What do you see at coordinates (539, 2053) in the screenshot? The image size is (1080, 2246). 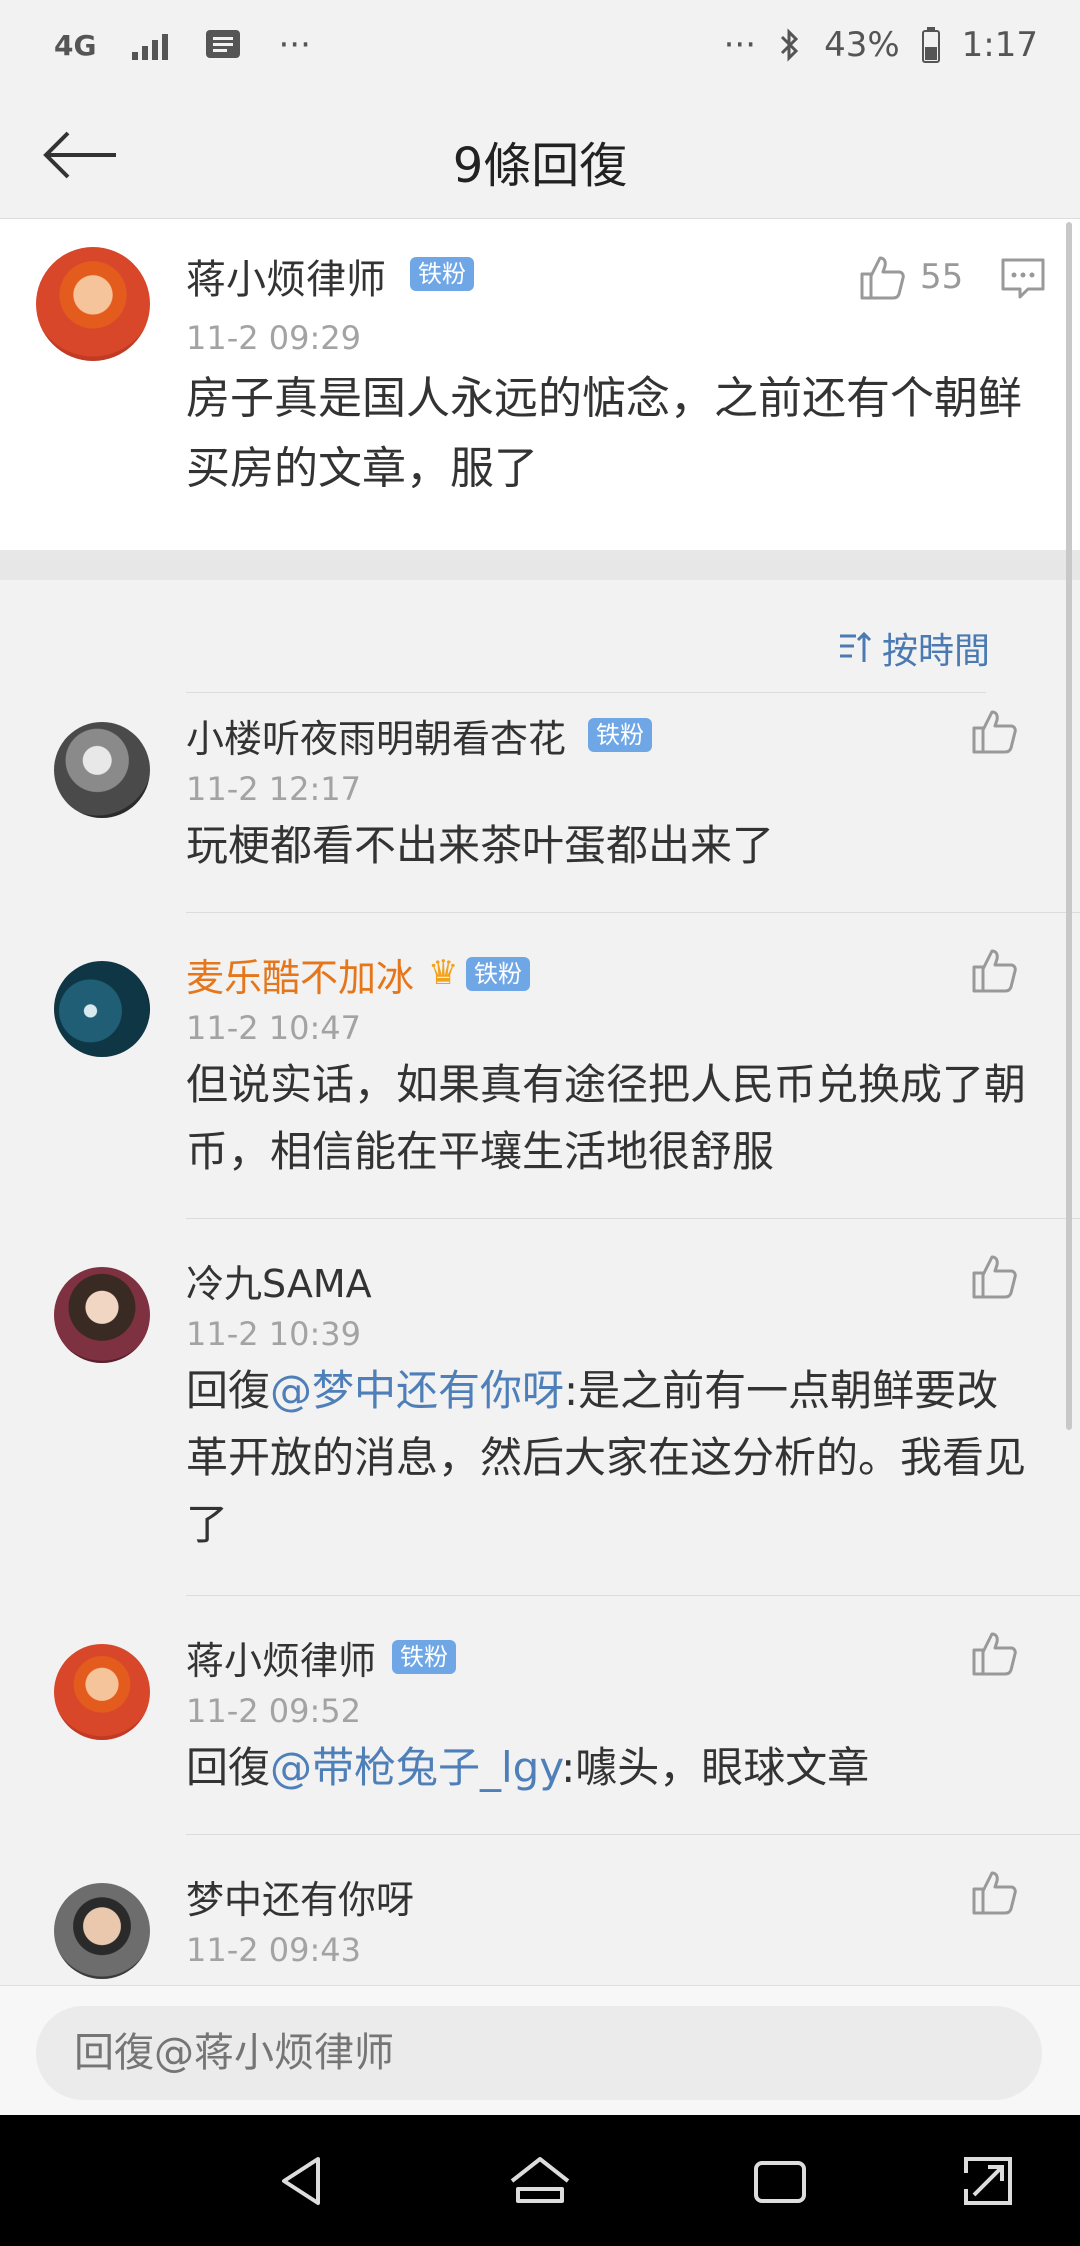 I see `reply-input` at bounding box center [539, 2053].